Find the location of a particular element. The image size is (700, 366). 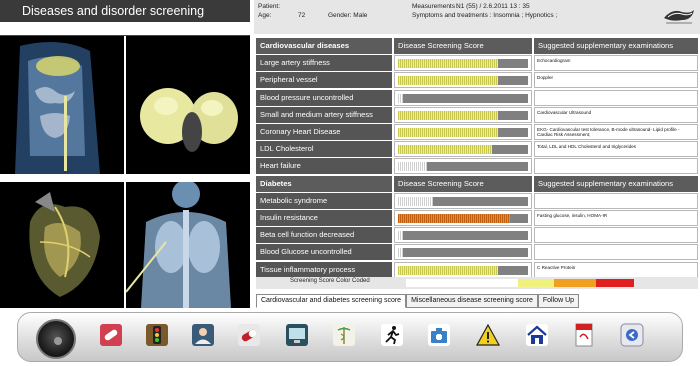

disease-label: Beta cell function decreased is located at coordinates (324, 235).